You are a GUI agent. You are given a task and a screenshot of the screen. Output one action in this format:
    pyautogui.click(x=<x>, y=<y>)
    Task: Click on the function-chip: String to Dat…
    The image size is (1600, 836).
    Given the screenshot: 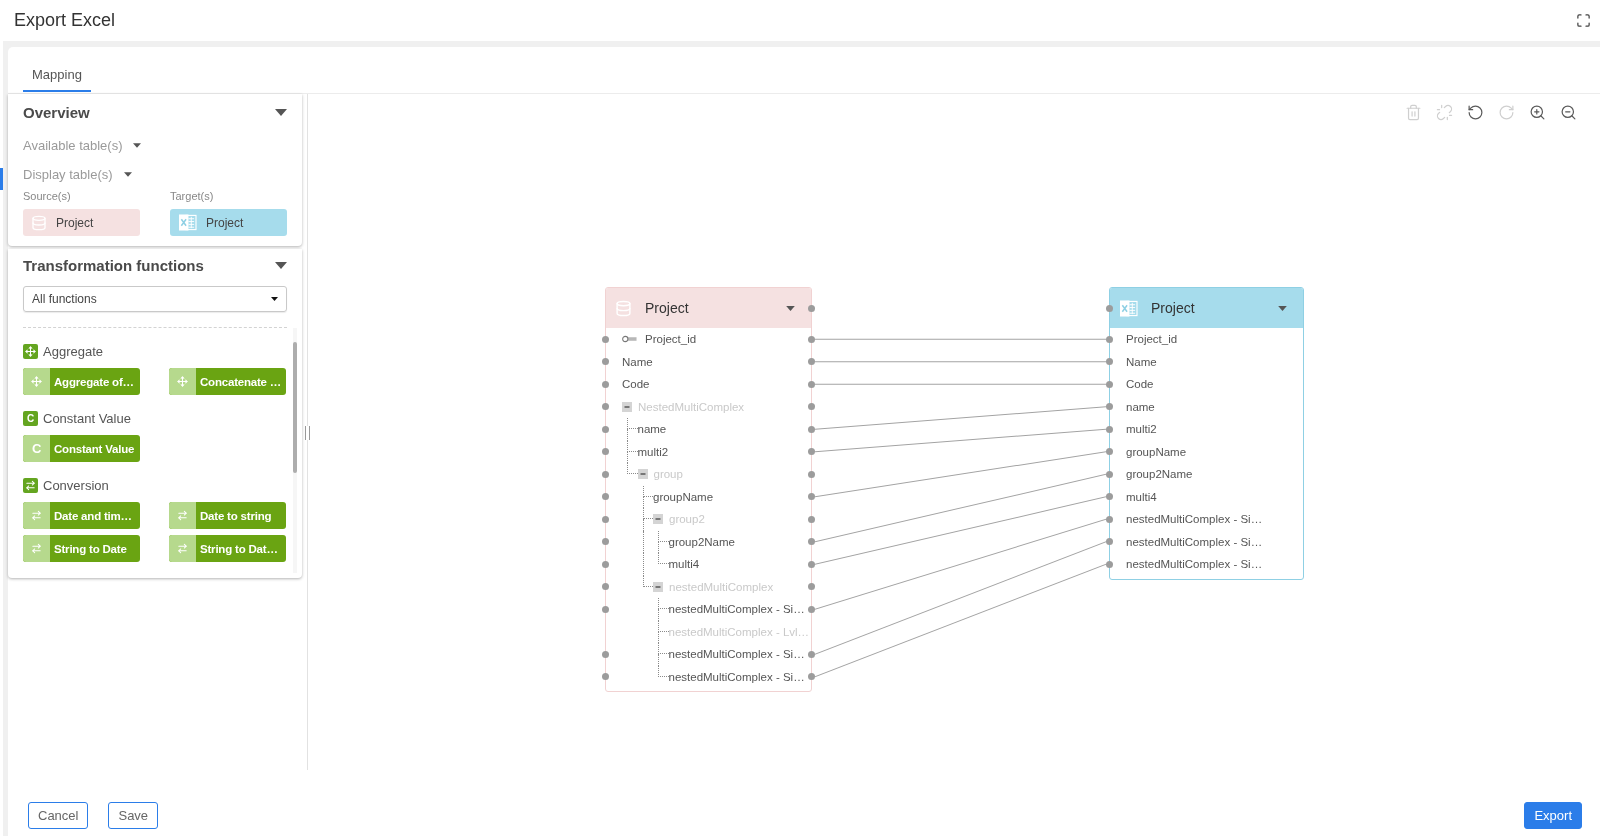 What is the action you would take?
    pyautogui.click(x=227, y=548)
    